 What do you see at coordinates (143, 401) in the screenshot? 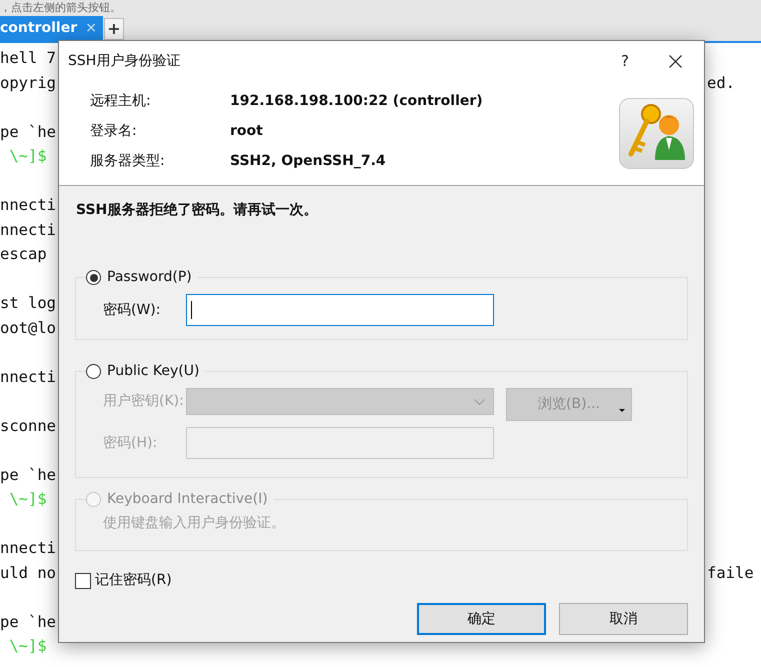
I see `field-label: 用户密钥(K):` at bounding box center [143, 401].